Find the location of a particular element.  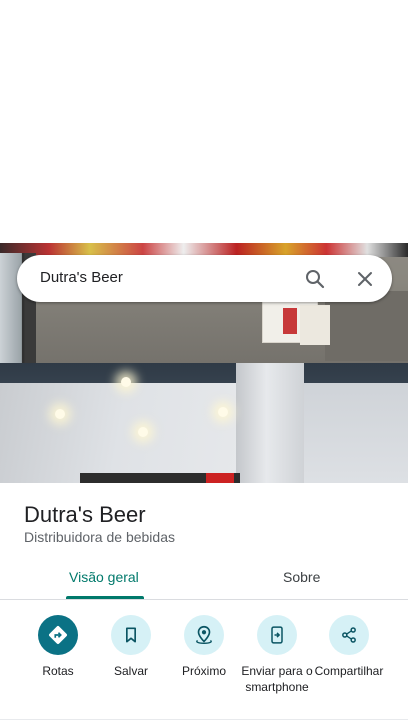

bookmark-icon is located at coordinates (131, 635).